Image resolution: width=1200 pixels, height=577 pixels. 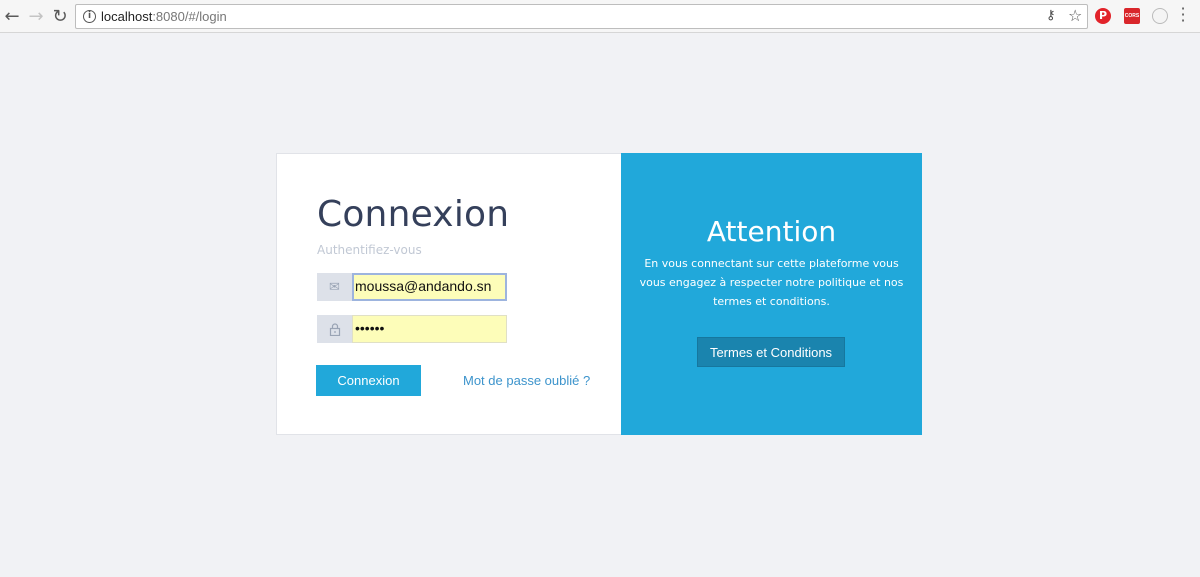 What do you see at coordinates (771, 352) in the screenshot?
I see `terms-button: Termes et Conditions` at bounding box center [771, 352].